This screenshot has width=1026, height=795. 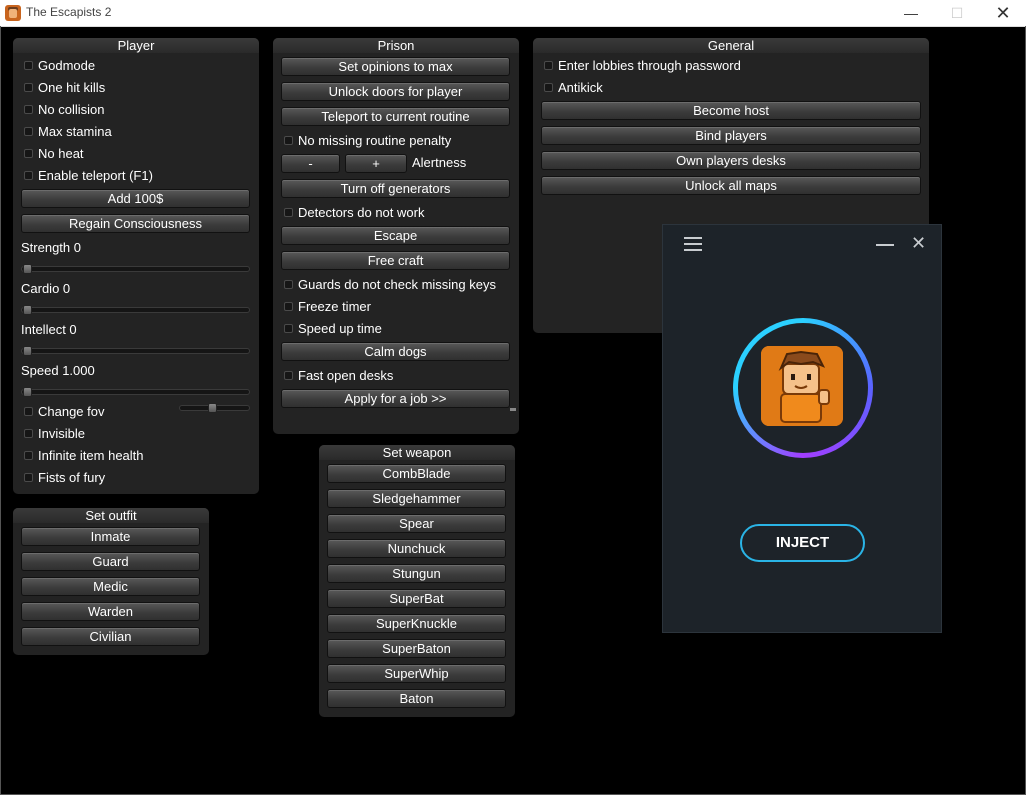 What do you see at coordinates (135, 310) in the screenshot?
I see `cardio-slider` at bounding box center [135, 310].